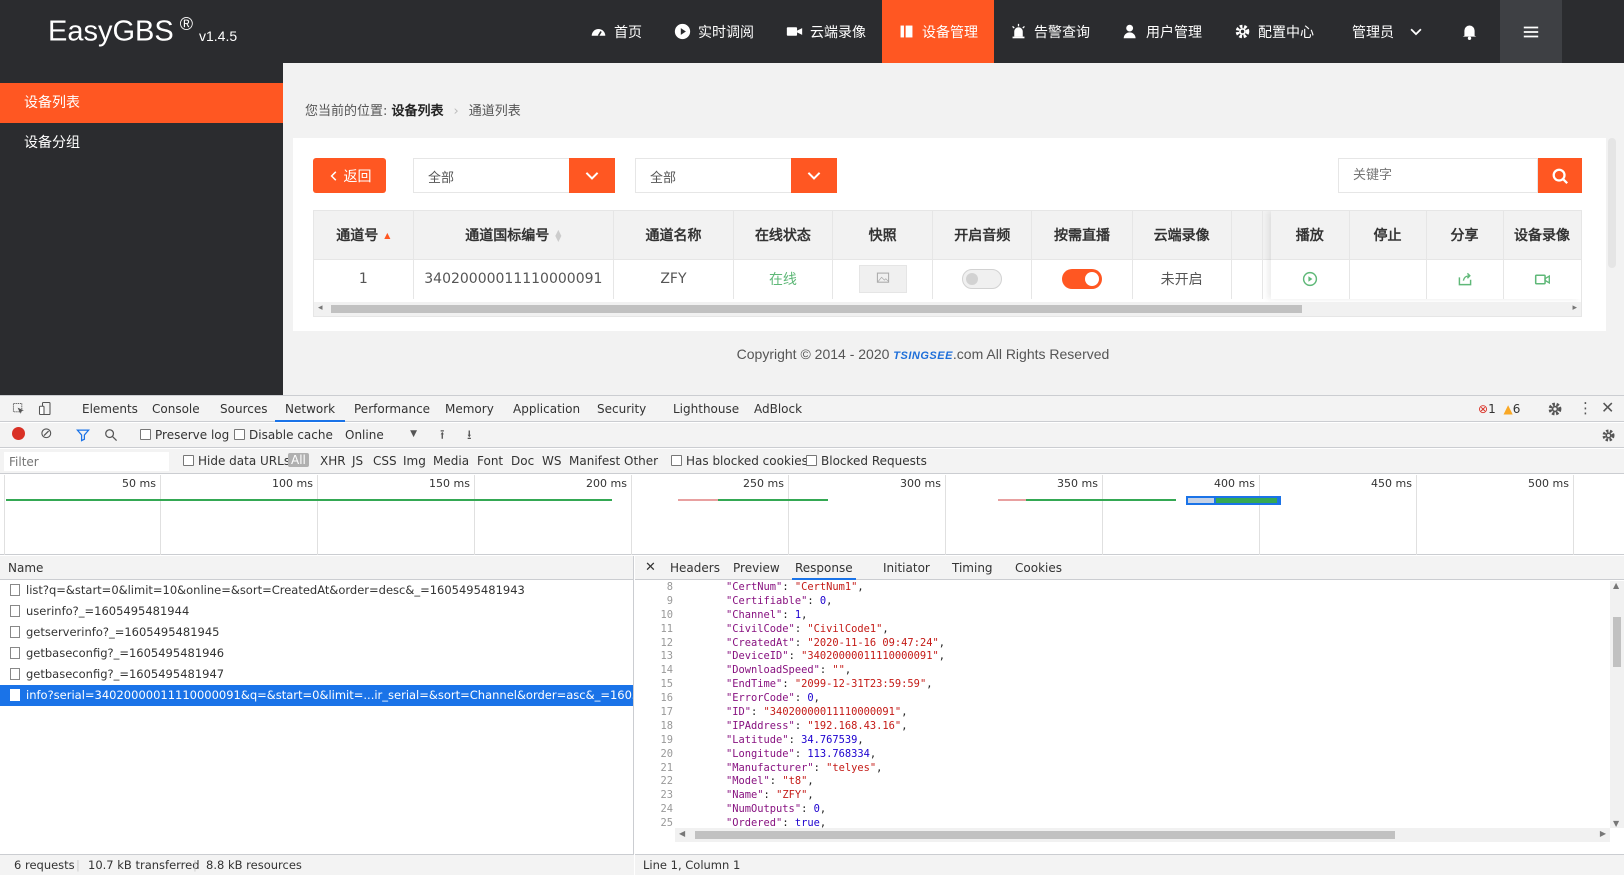 The width and height of the screenshot is (1624, 875). Describe the element at coordinates (1469, 31) in the screenshot. I see `notification-button` at that location.